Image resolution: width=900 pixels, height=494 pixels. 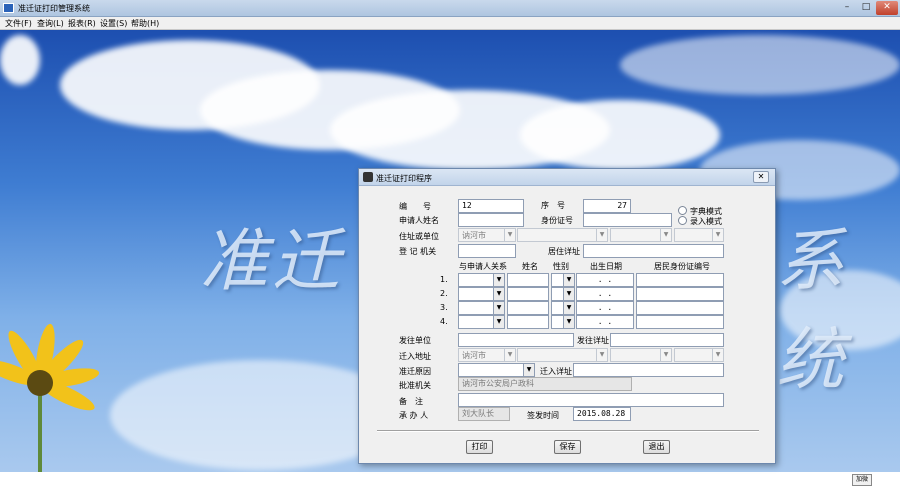 I want to click on move-in-town-select: ▼, so click(x=641, y=355).